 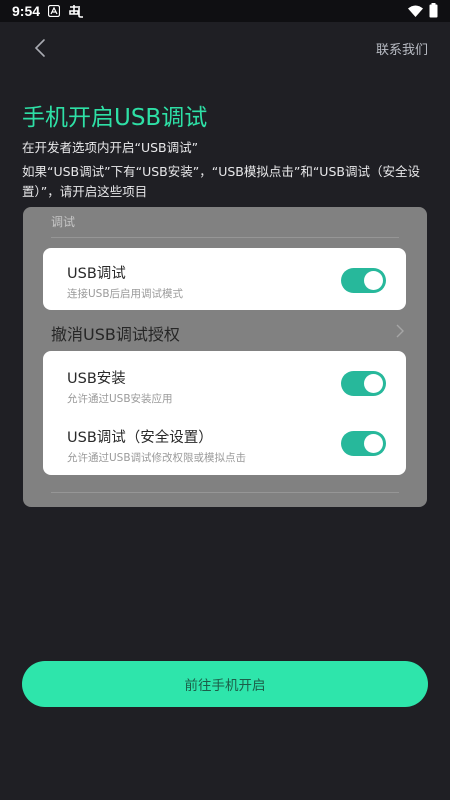 What do you see at coordinates (125, 294) in the screenshot?
I see `usb-debug-subtitle: 连接USB后启用调试模式` at bounding box center [125, 294].